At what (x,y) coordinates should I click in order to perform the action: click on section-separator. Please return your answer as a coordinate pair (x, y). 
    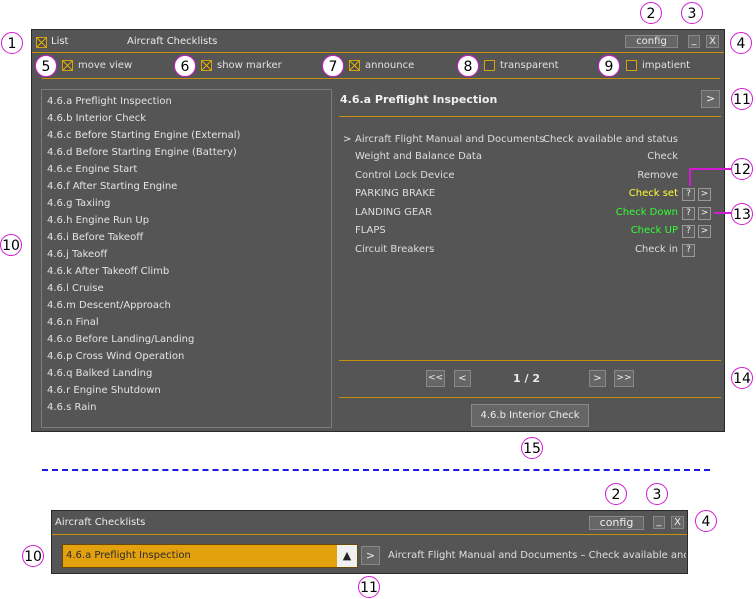
    Looking at the image, I should click on (376, 470).